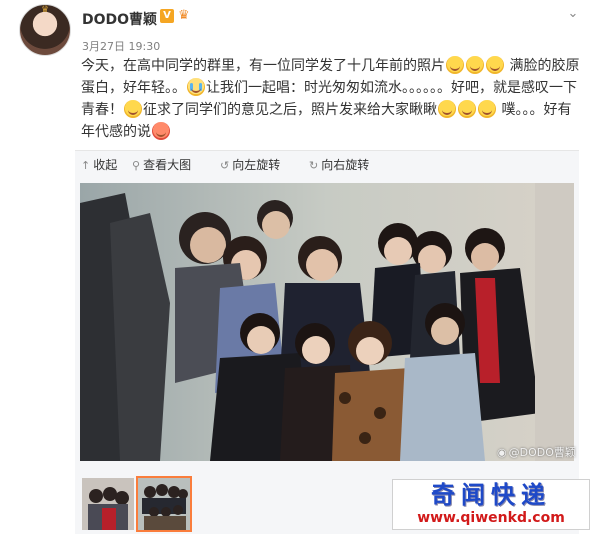  I want to click on magnifier-icon: ⚲, so click(136, 165).